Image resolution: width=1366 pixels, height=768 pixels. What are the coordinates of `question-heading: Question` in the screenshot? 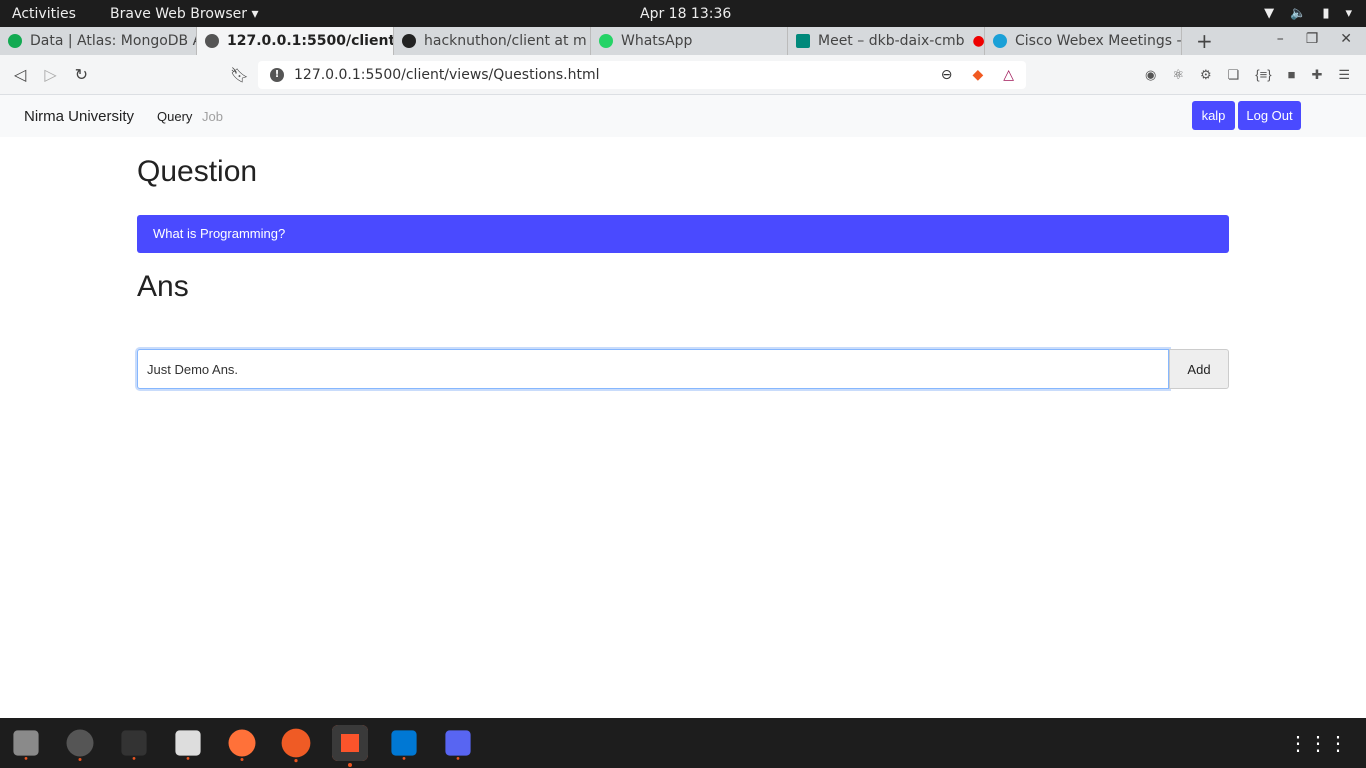 It's located at (197, 171).